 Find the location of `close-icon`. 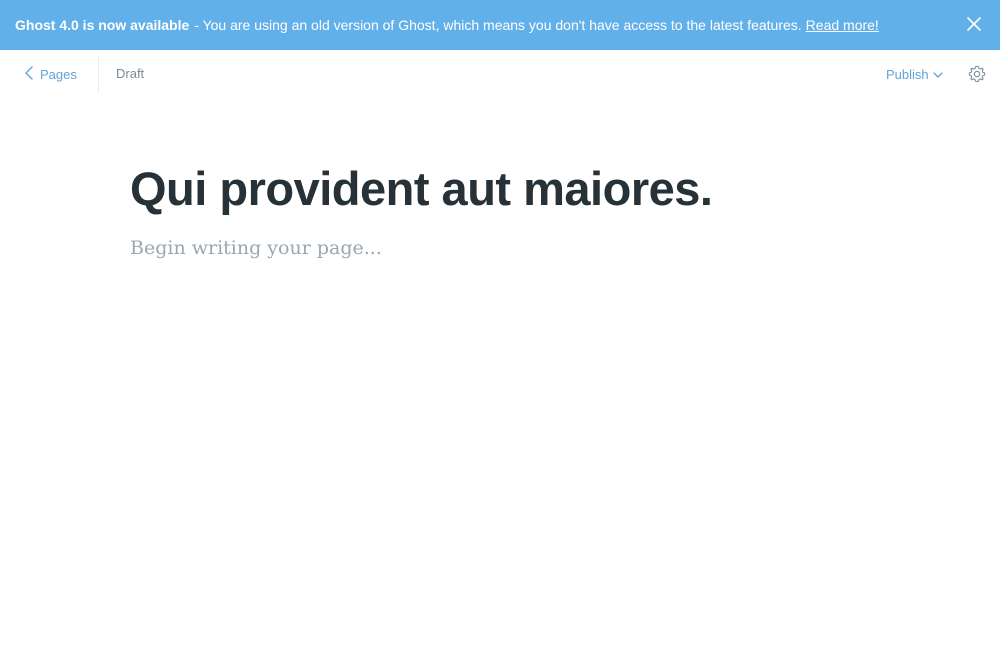

close-icon is located at coordinates (974, 24).